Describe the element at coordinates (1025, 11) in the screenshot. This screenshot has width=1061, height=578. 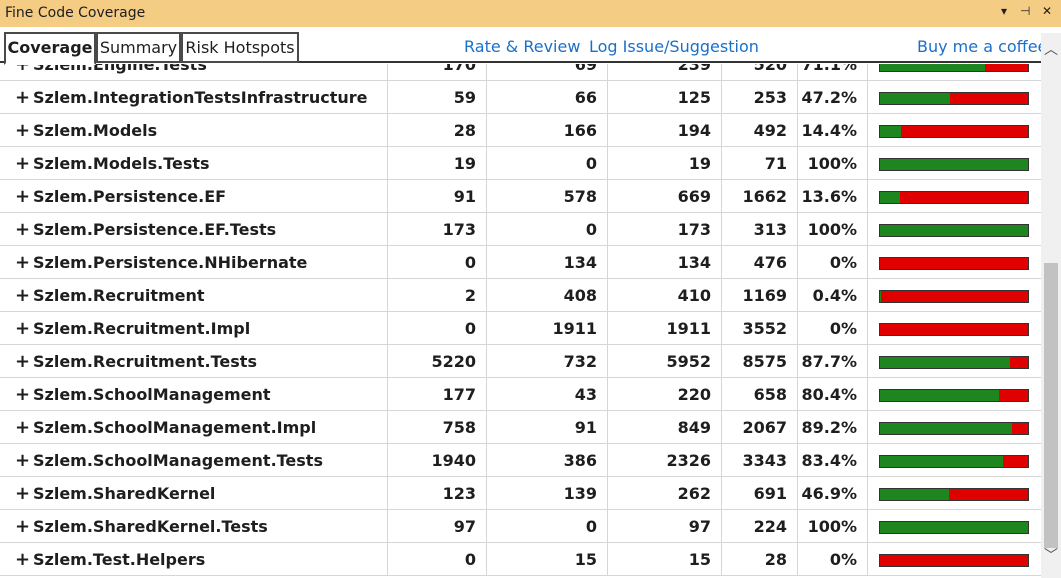
I see `pin-icon: ⊣` at that location.